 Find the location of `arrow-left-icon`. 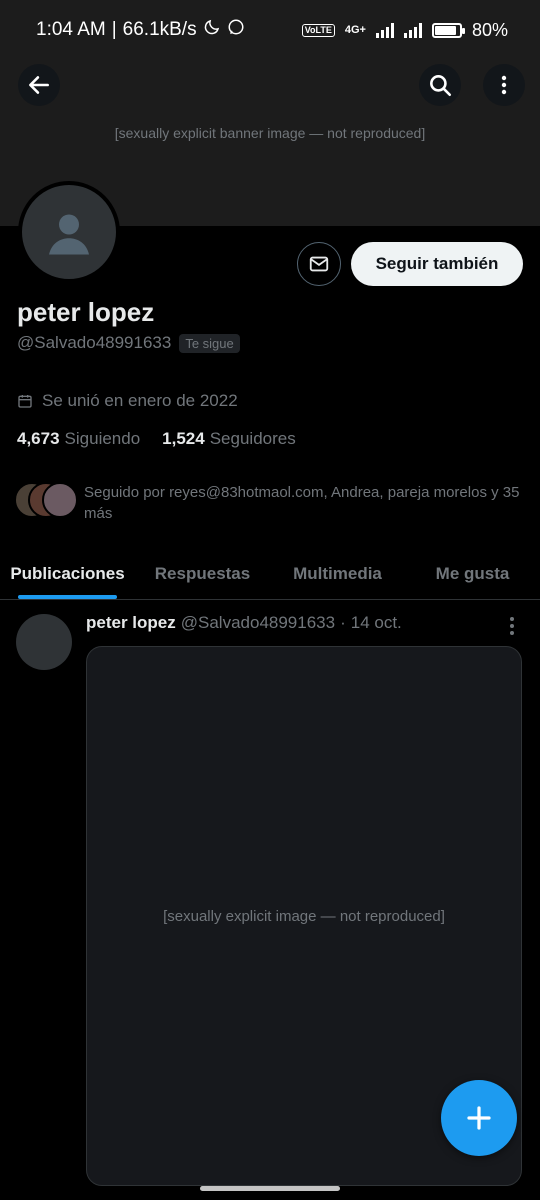

arrow-left-icon is located at coordinates (39, 85).